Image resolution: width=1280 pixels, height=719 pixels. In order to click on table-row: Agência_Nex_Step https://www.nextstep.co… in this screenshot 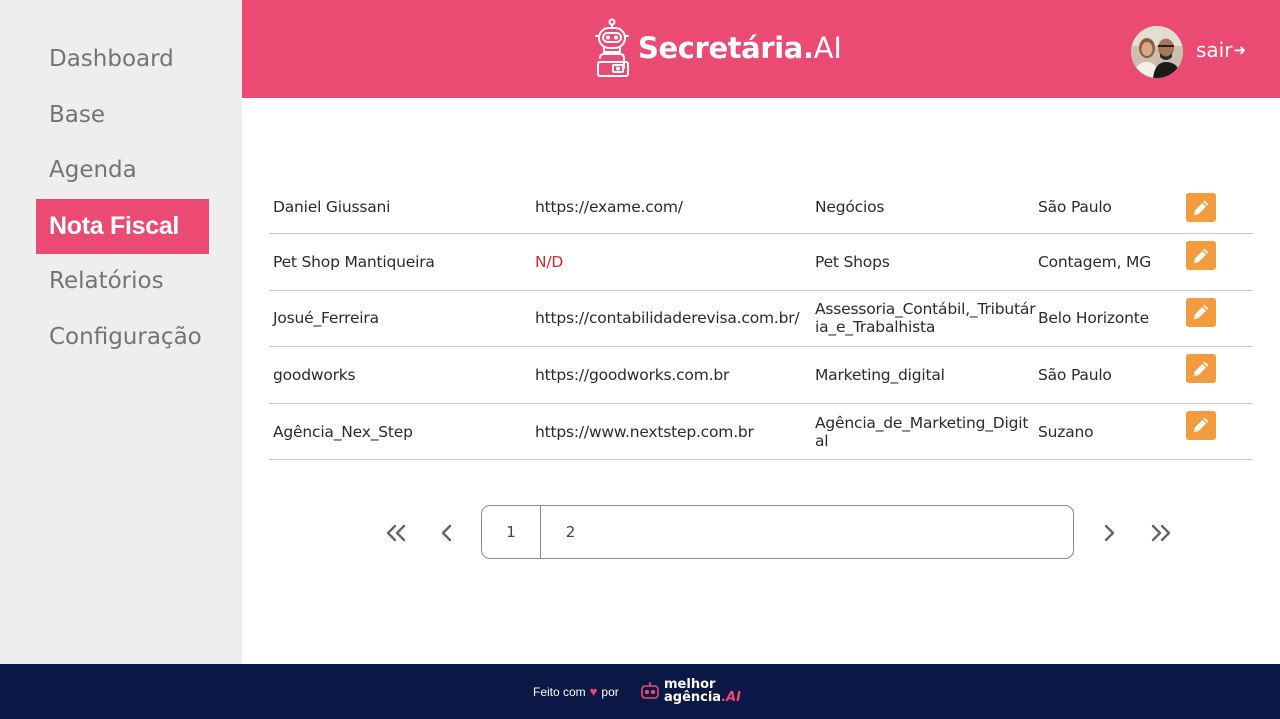, I will do `click(761, 432)`.